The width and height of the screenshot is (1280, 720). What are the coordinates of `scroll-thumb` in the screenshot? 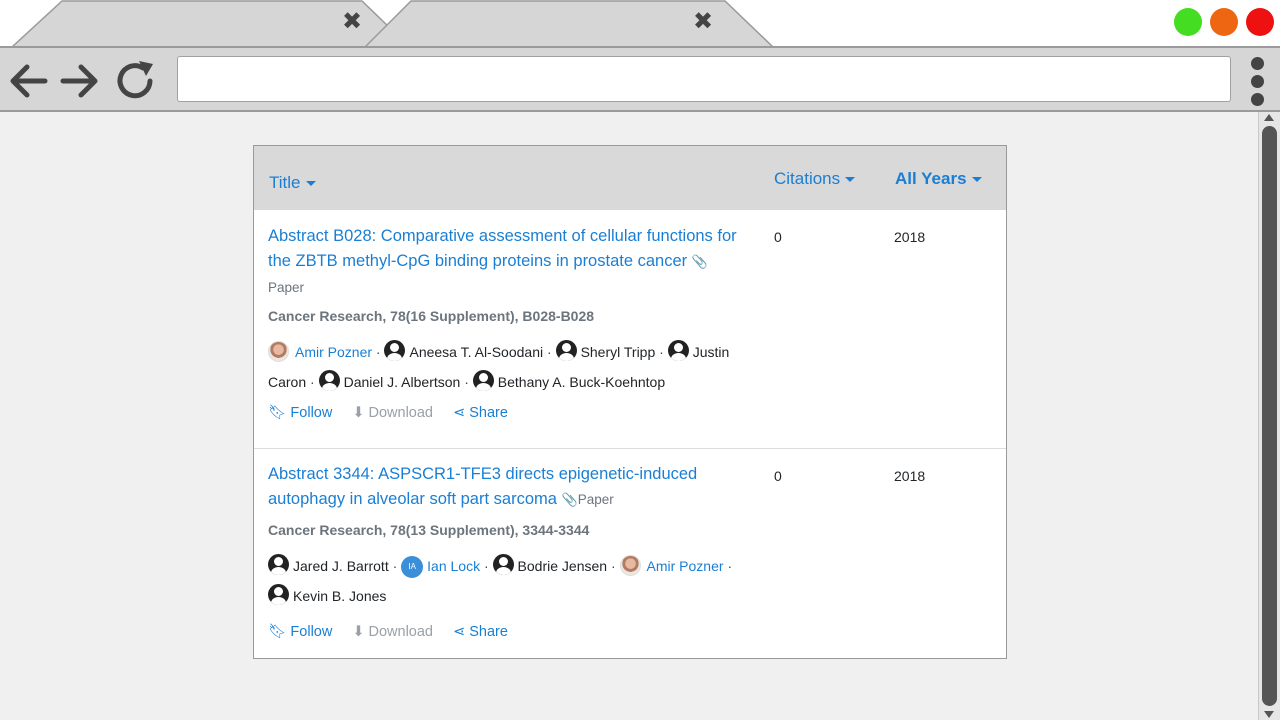 It's located at (1269, 416).